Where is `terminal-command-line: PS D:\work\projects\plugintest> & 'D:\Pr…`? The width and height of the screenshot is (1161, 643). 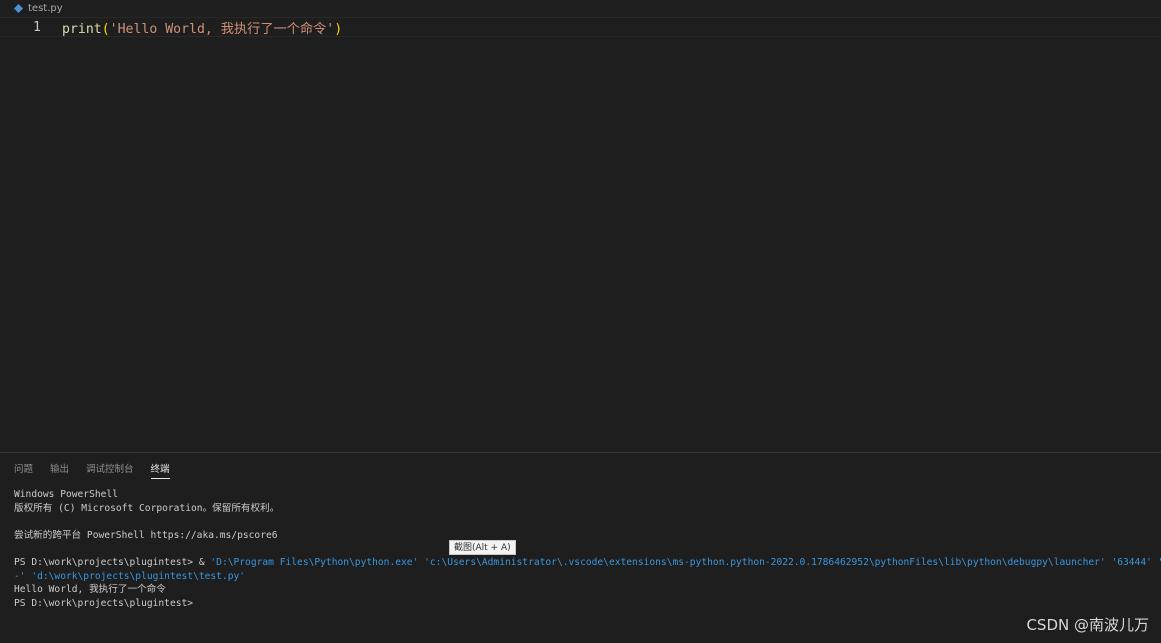
terminal-command-line: PS D:\work\projects\plugintest> & 'D:\Pr… is located at coordinates (587, 563).